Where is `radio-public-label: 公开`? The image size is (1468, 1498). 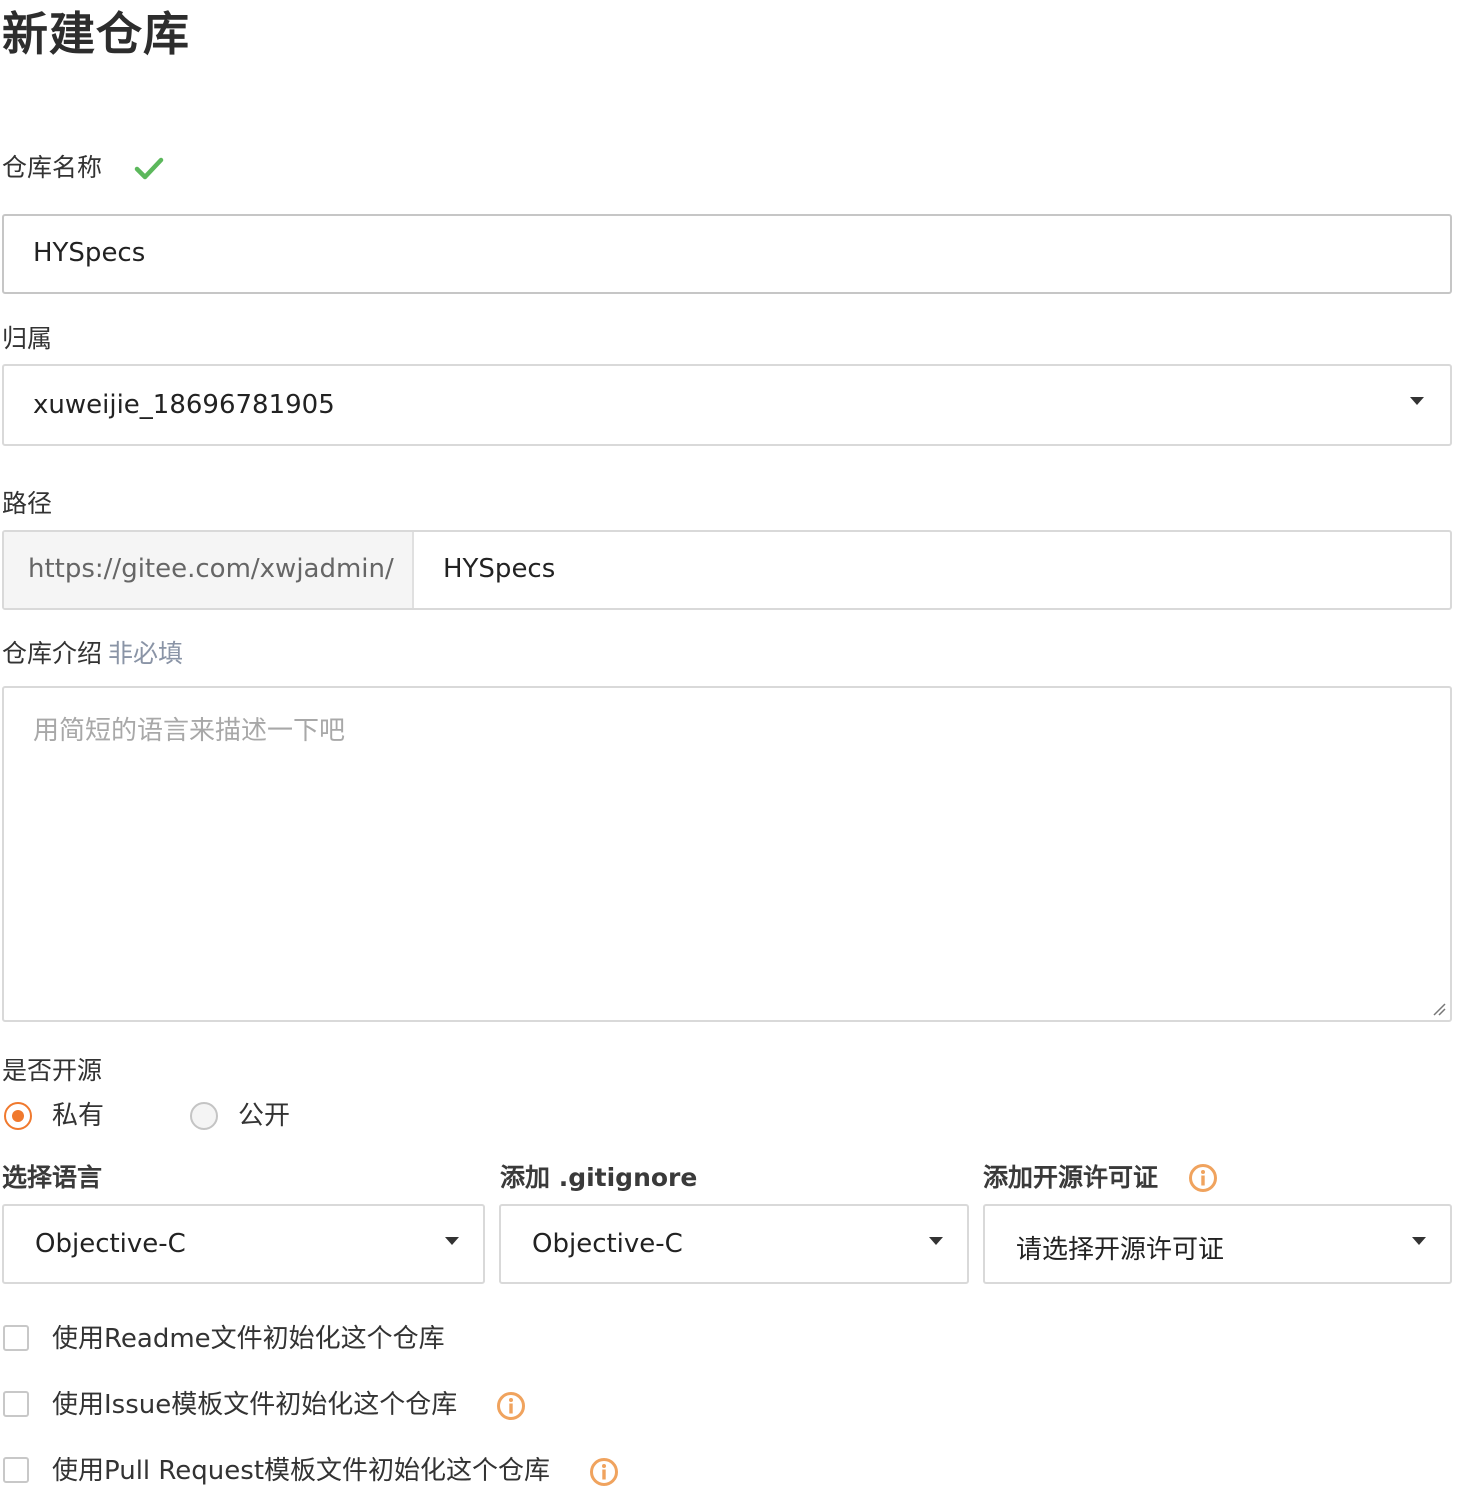
radio-public-label: 公开 is located at coordinates (264, 1116).